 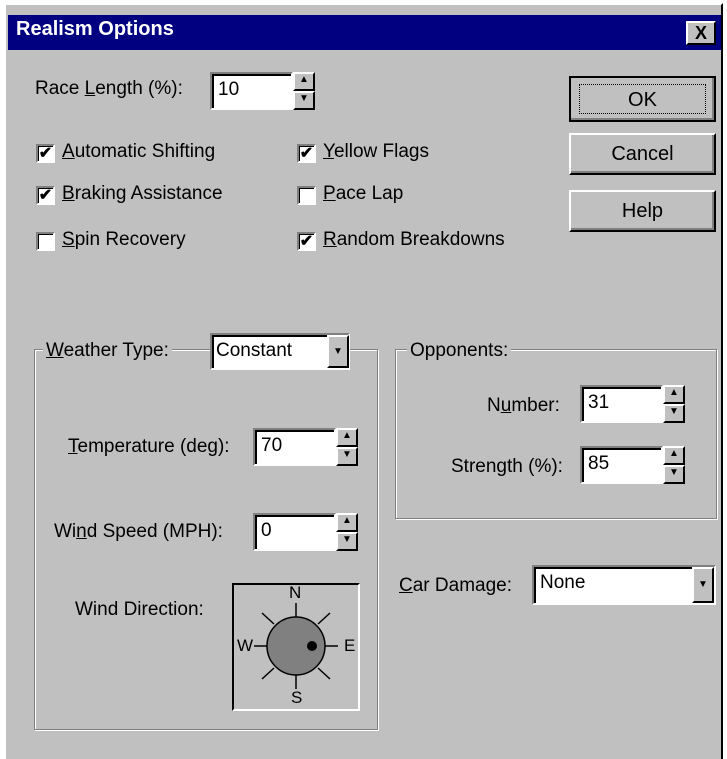 What do you see at coordinates (642, 154) in the screenshot?
I see `cancel-button: Cancel` at bounding box center [642, 154].